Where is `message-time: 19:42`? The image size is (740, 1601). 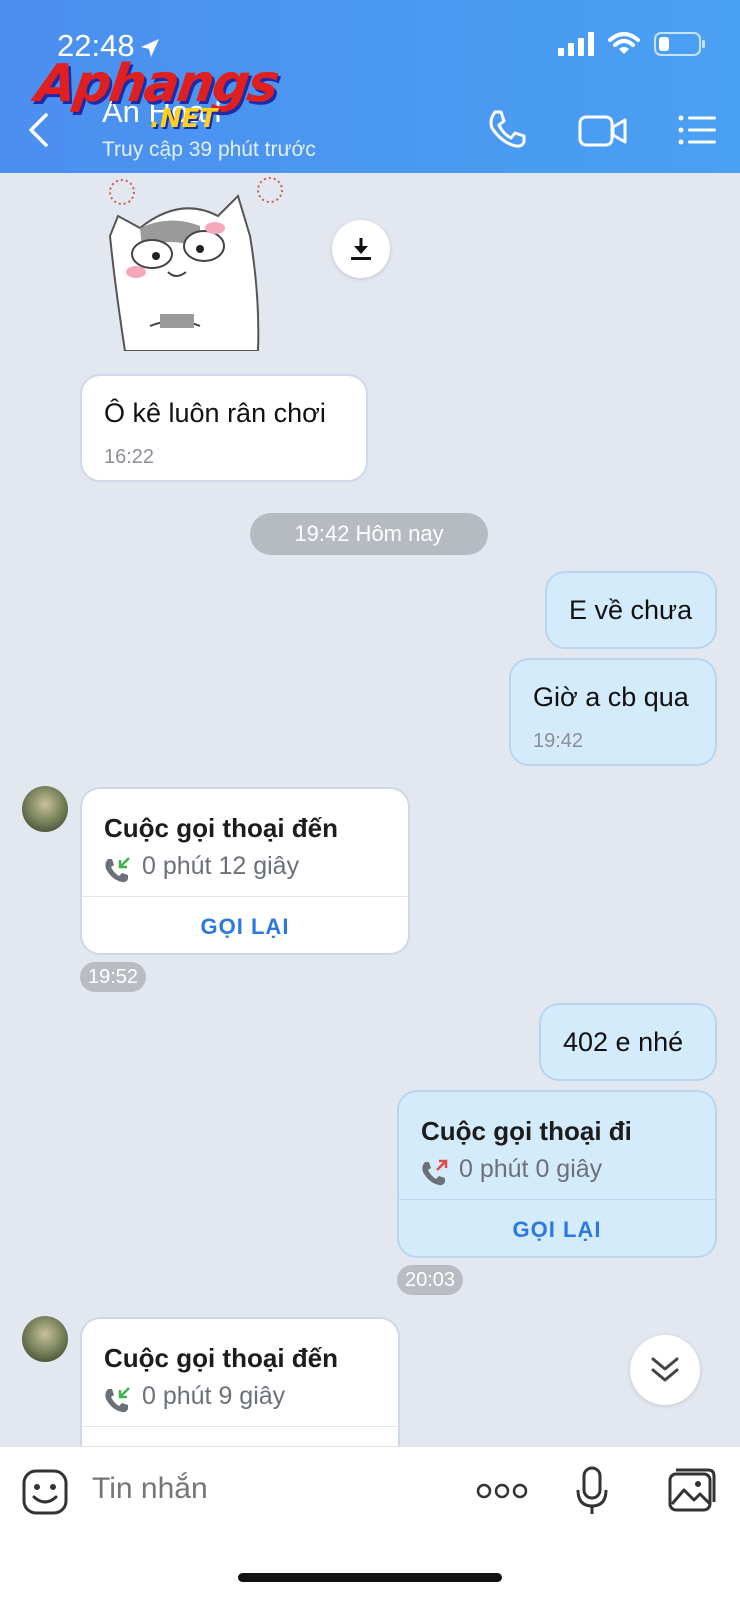
message-time: 19:42 is located at coordinates (558, 741).